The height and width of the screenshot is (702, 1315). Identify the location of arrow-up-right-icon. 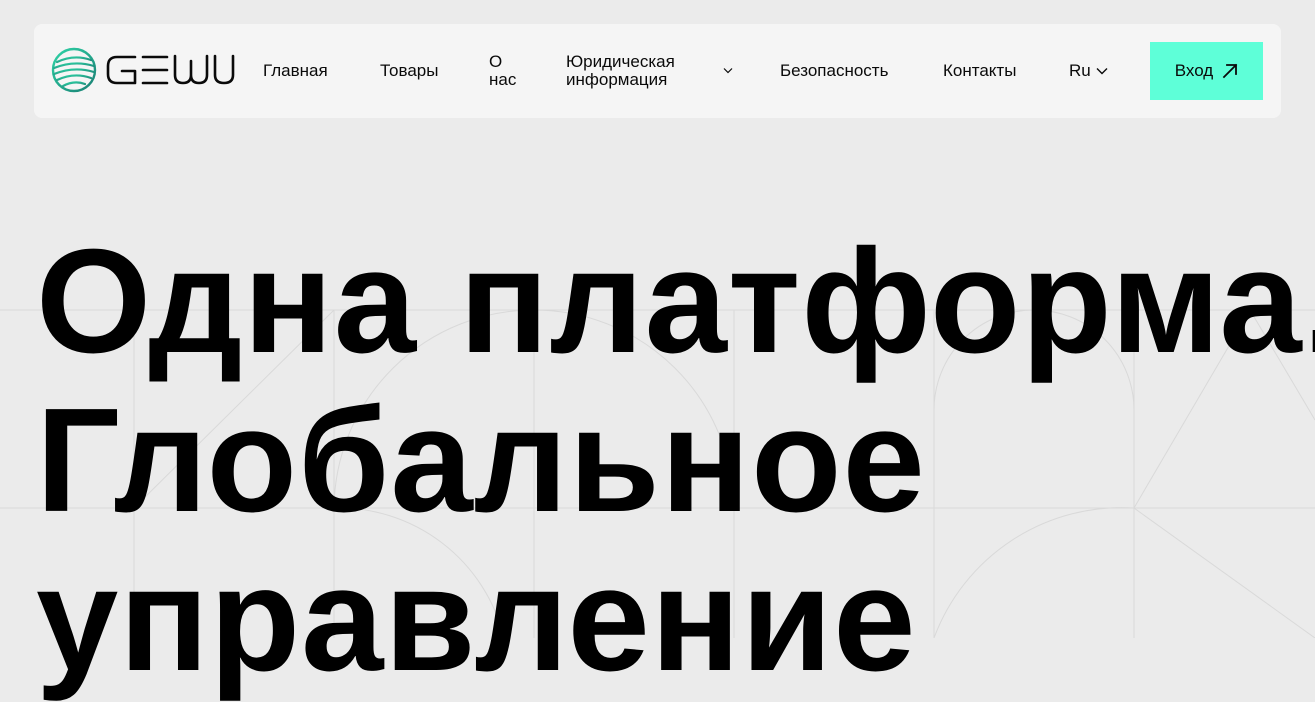
(1230, 71).